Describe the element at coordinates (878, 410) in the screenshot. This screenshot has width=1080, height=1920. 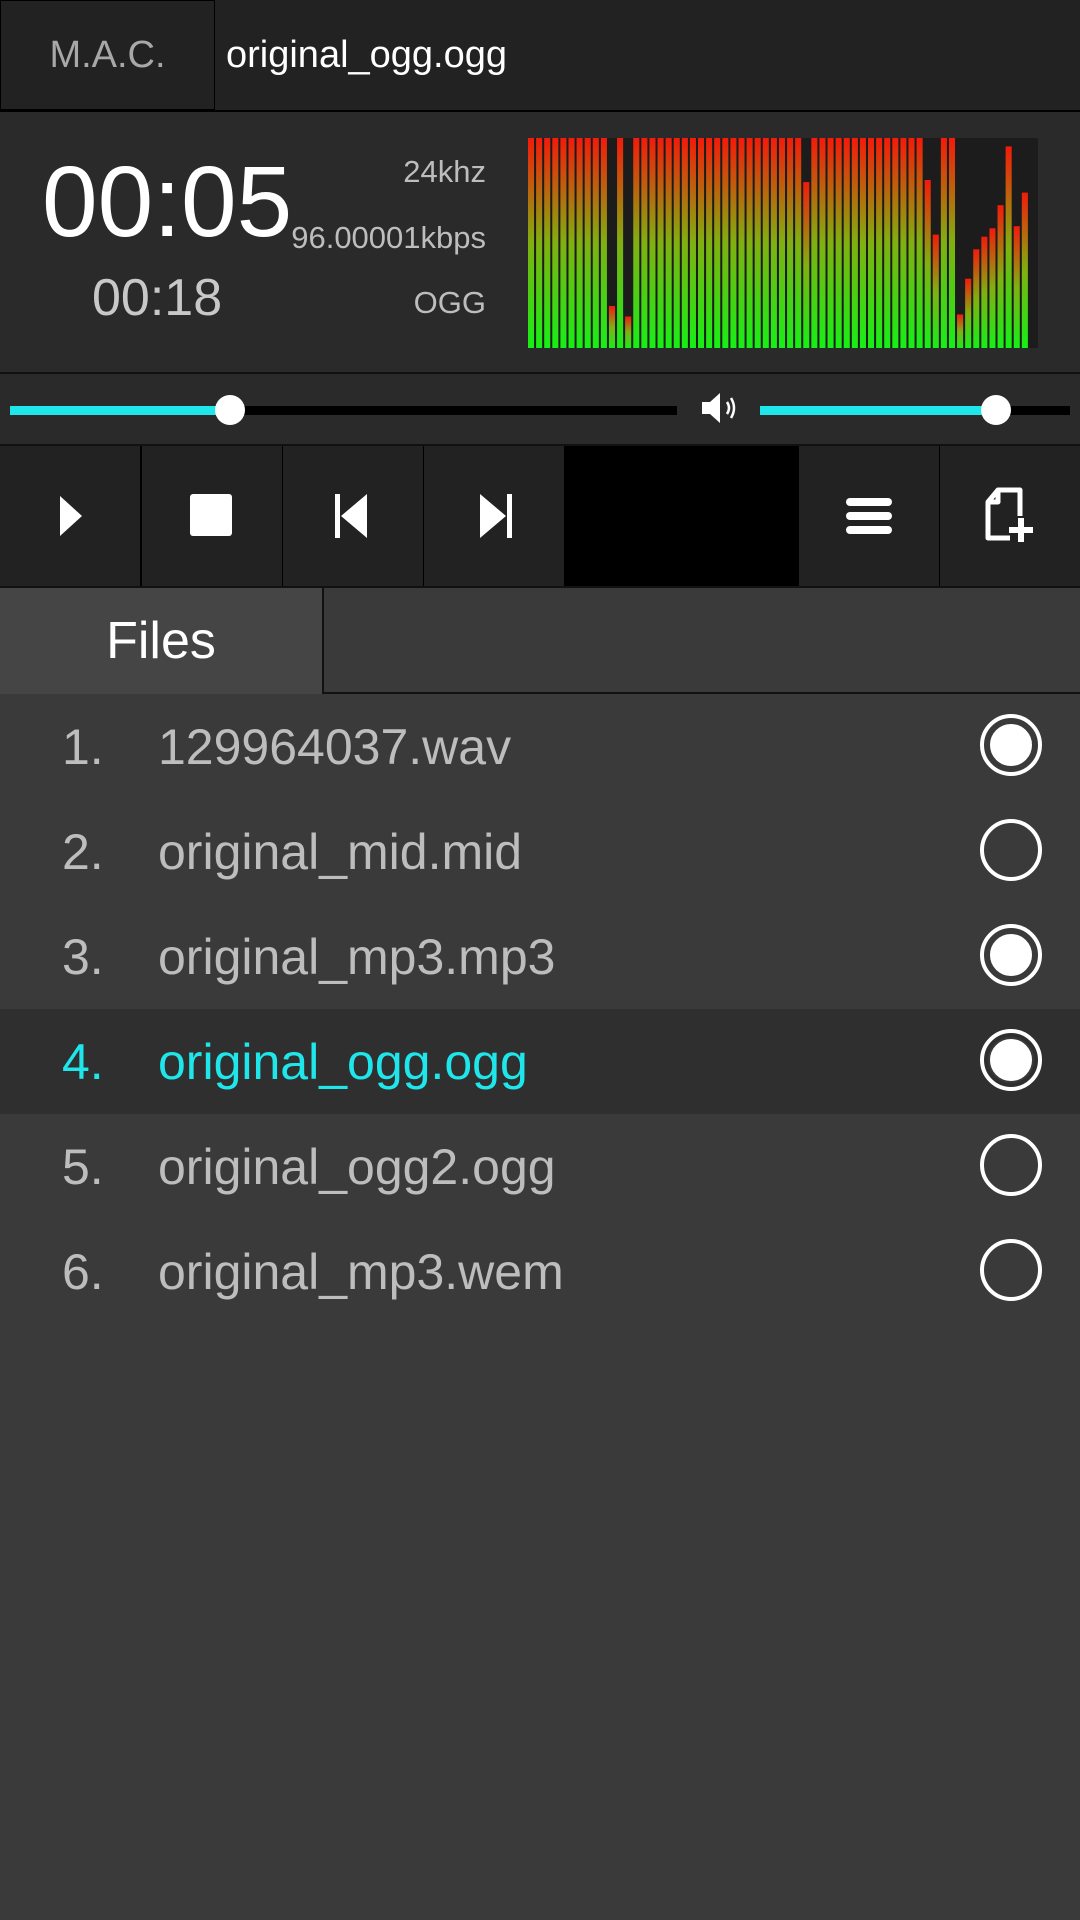
I see `volume-slider-fill` at that location.